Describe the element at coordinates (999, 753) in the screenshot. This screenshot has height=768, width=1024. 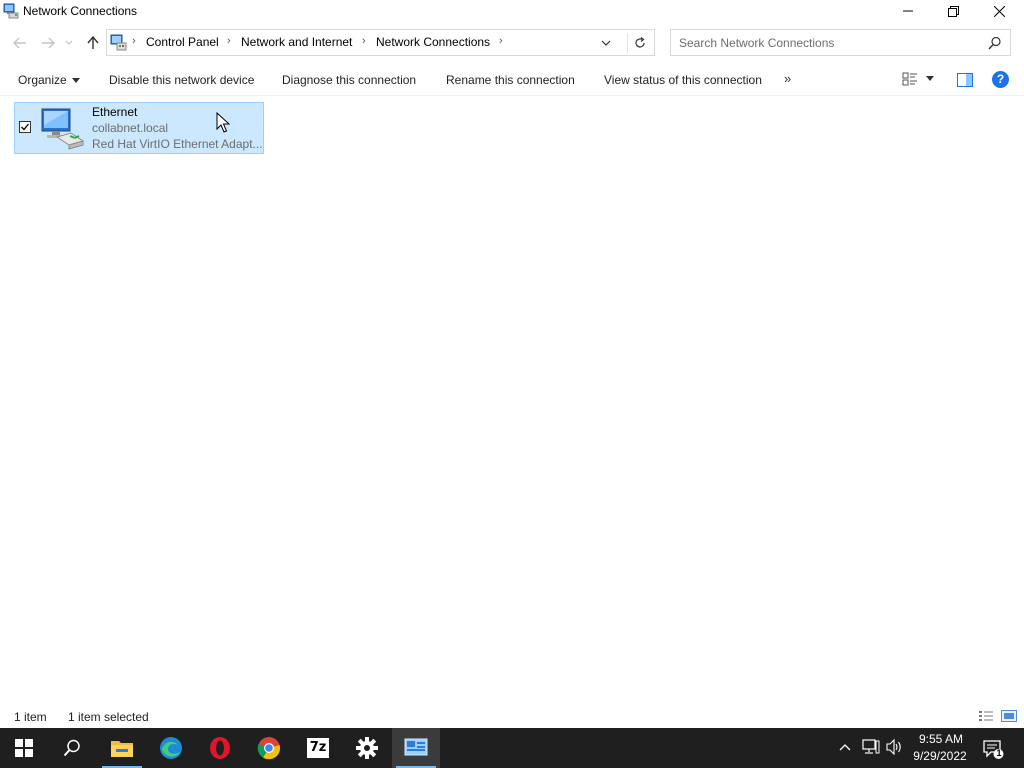
I see `notification-count: 1` at that location.